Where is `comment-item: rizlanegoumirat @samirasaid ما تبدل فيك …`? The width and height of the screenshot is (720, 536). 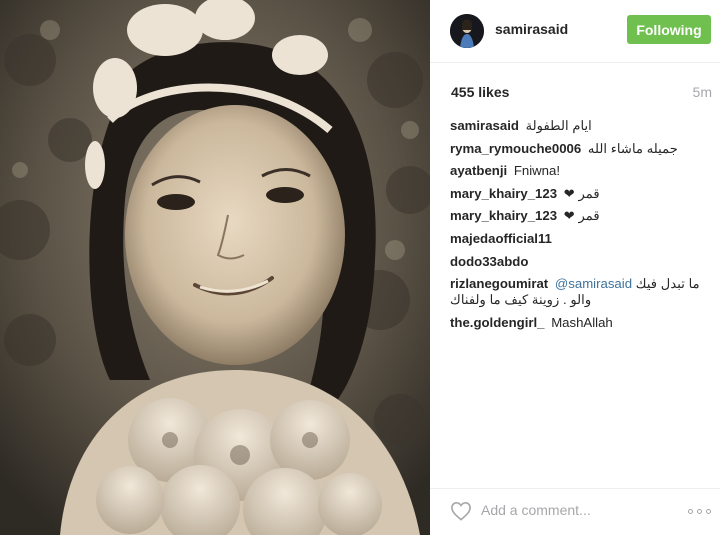 comment-item: rizlanegoumirat @samirasaid ما تبدل فيك … is located at coordinates (581, 292).